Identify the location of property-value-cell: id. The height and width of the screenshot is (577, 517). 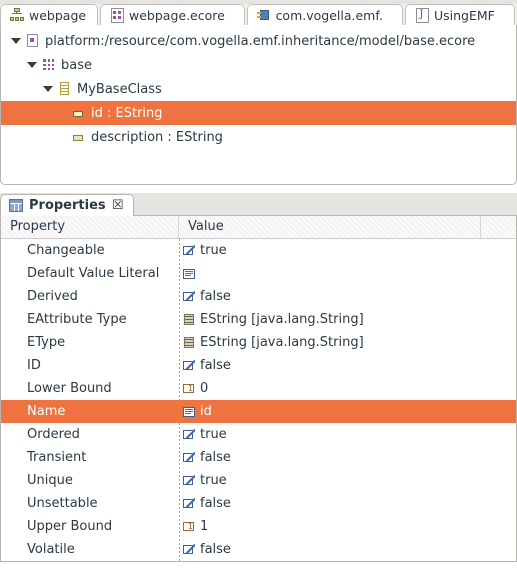
(347, 411).